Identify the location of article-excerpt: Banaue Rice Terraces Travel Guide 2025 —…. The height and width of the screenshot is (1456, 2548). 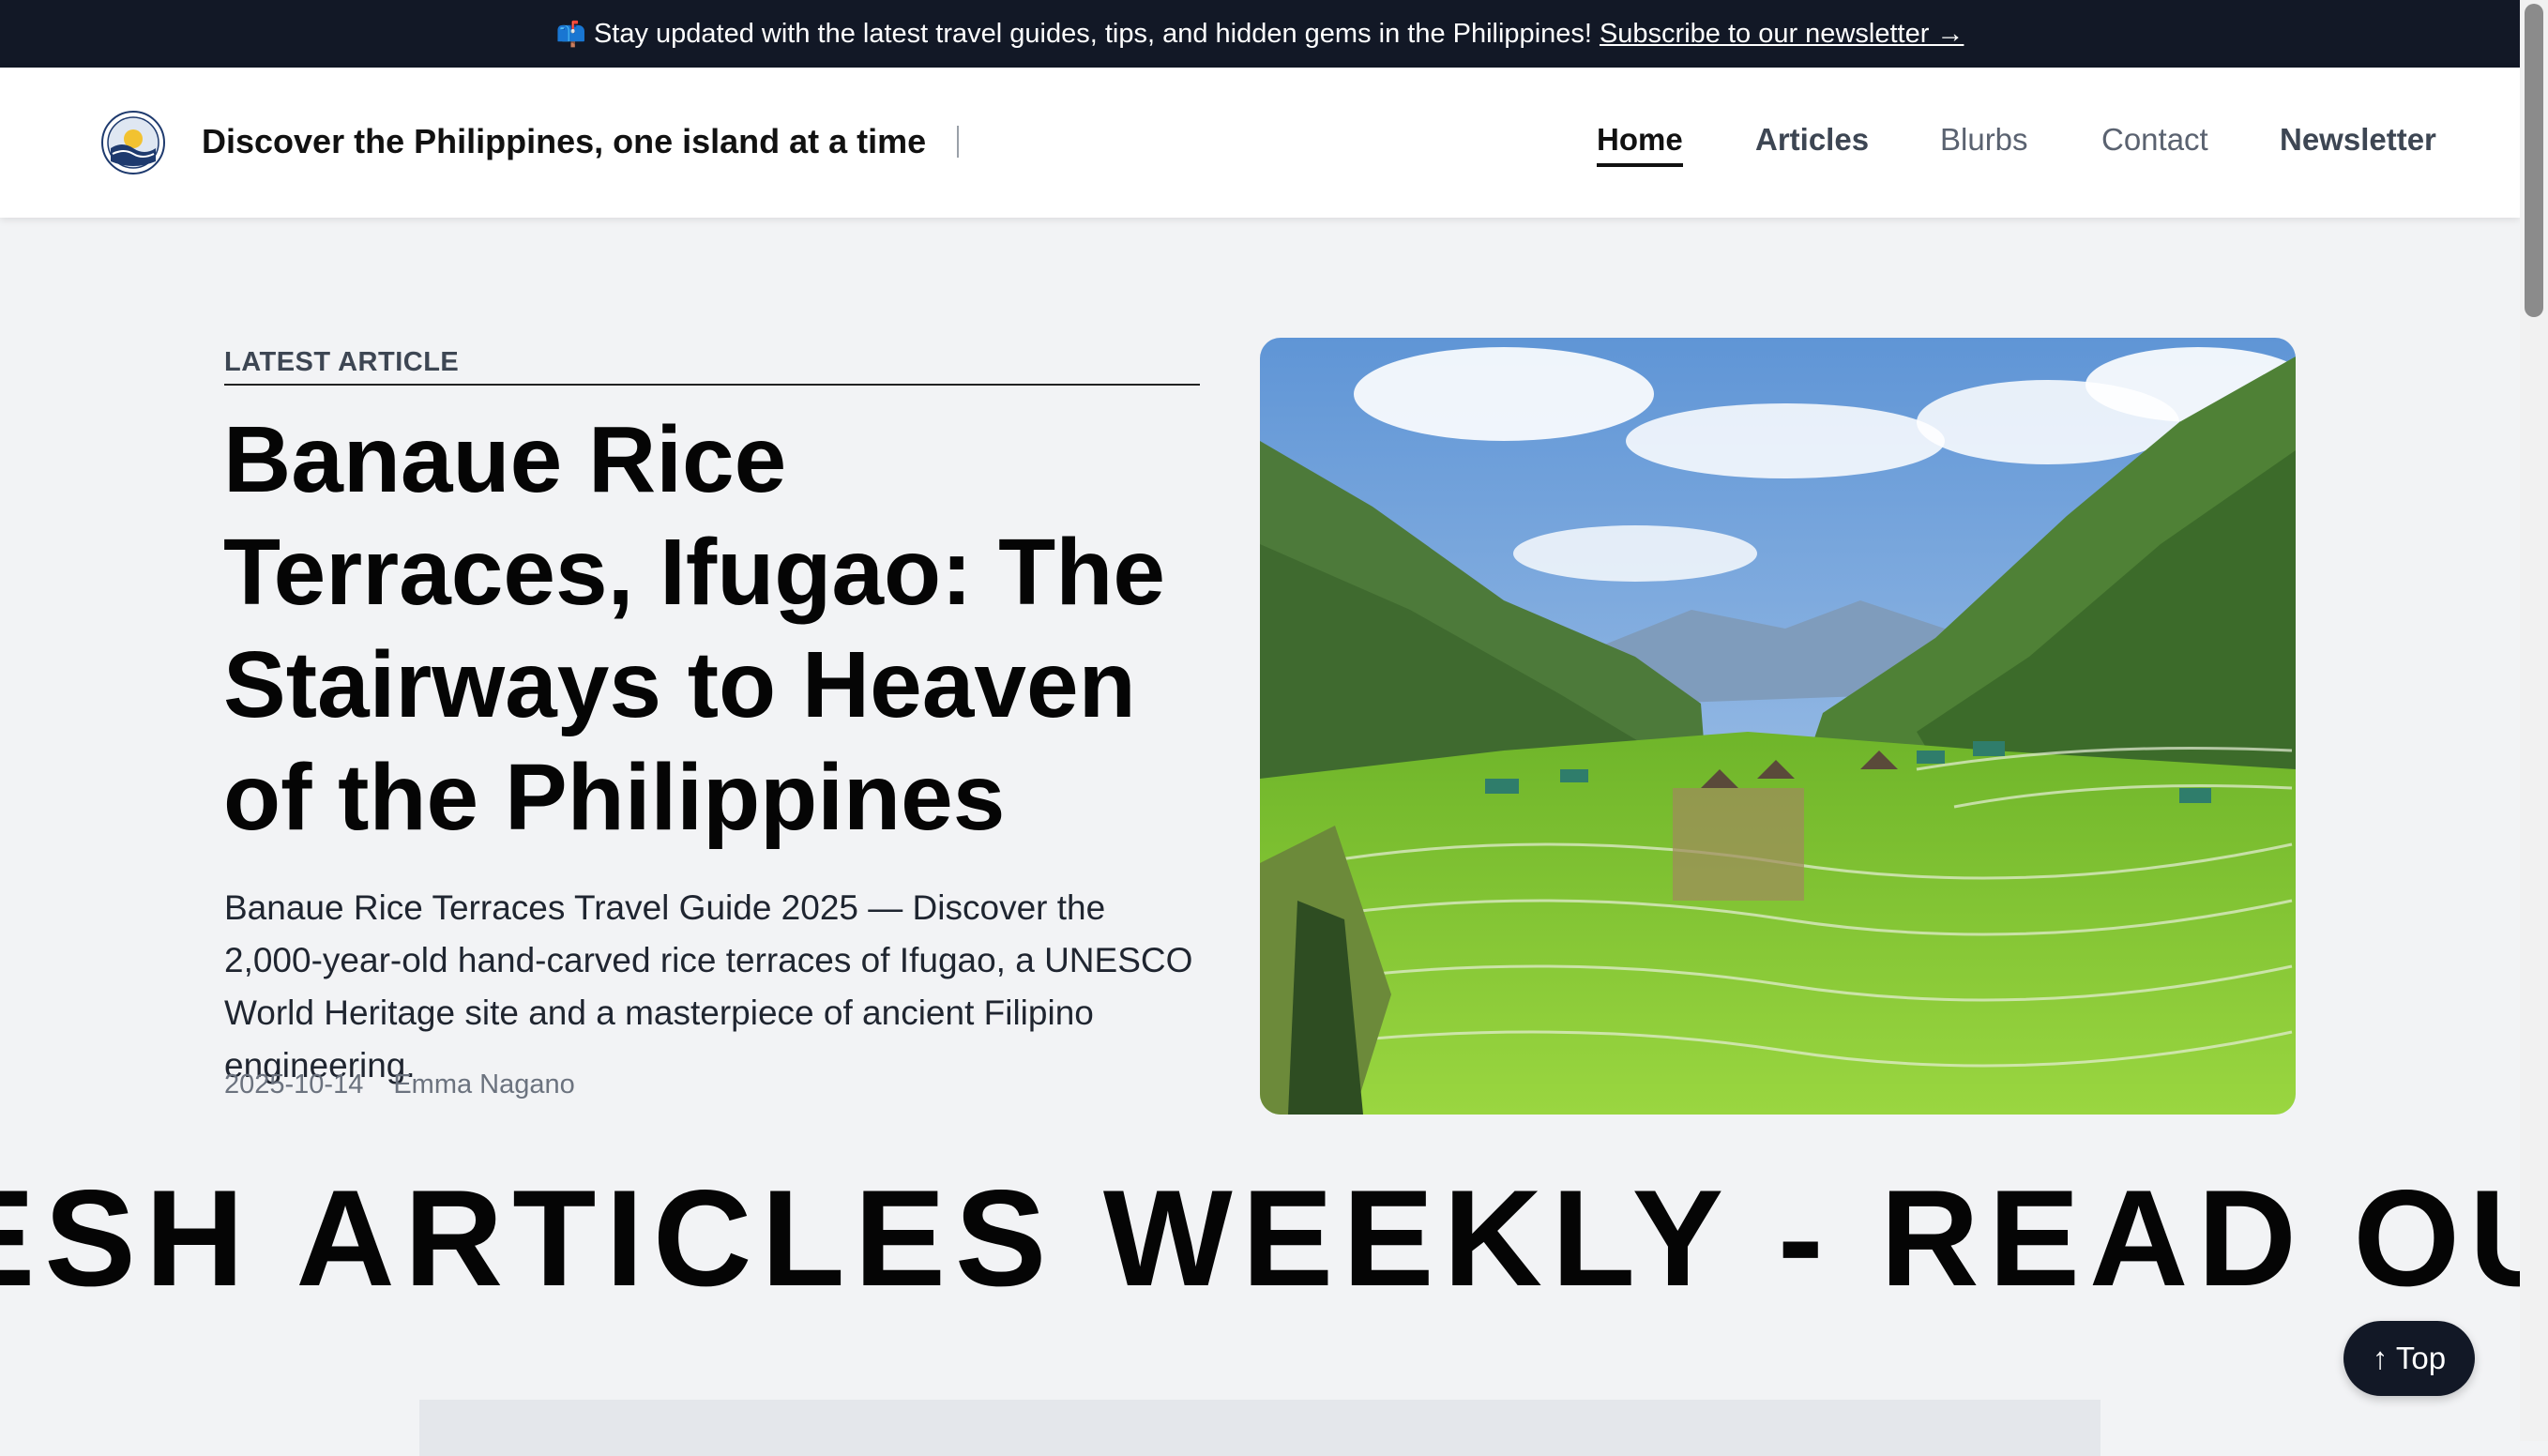
(708, 986).